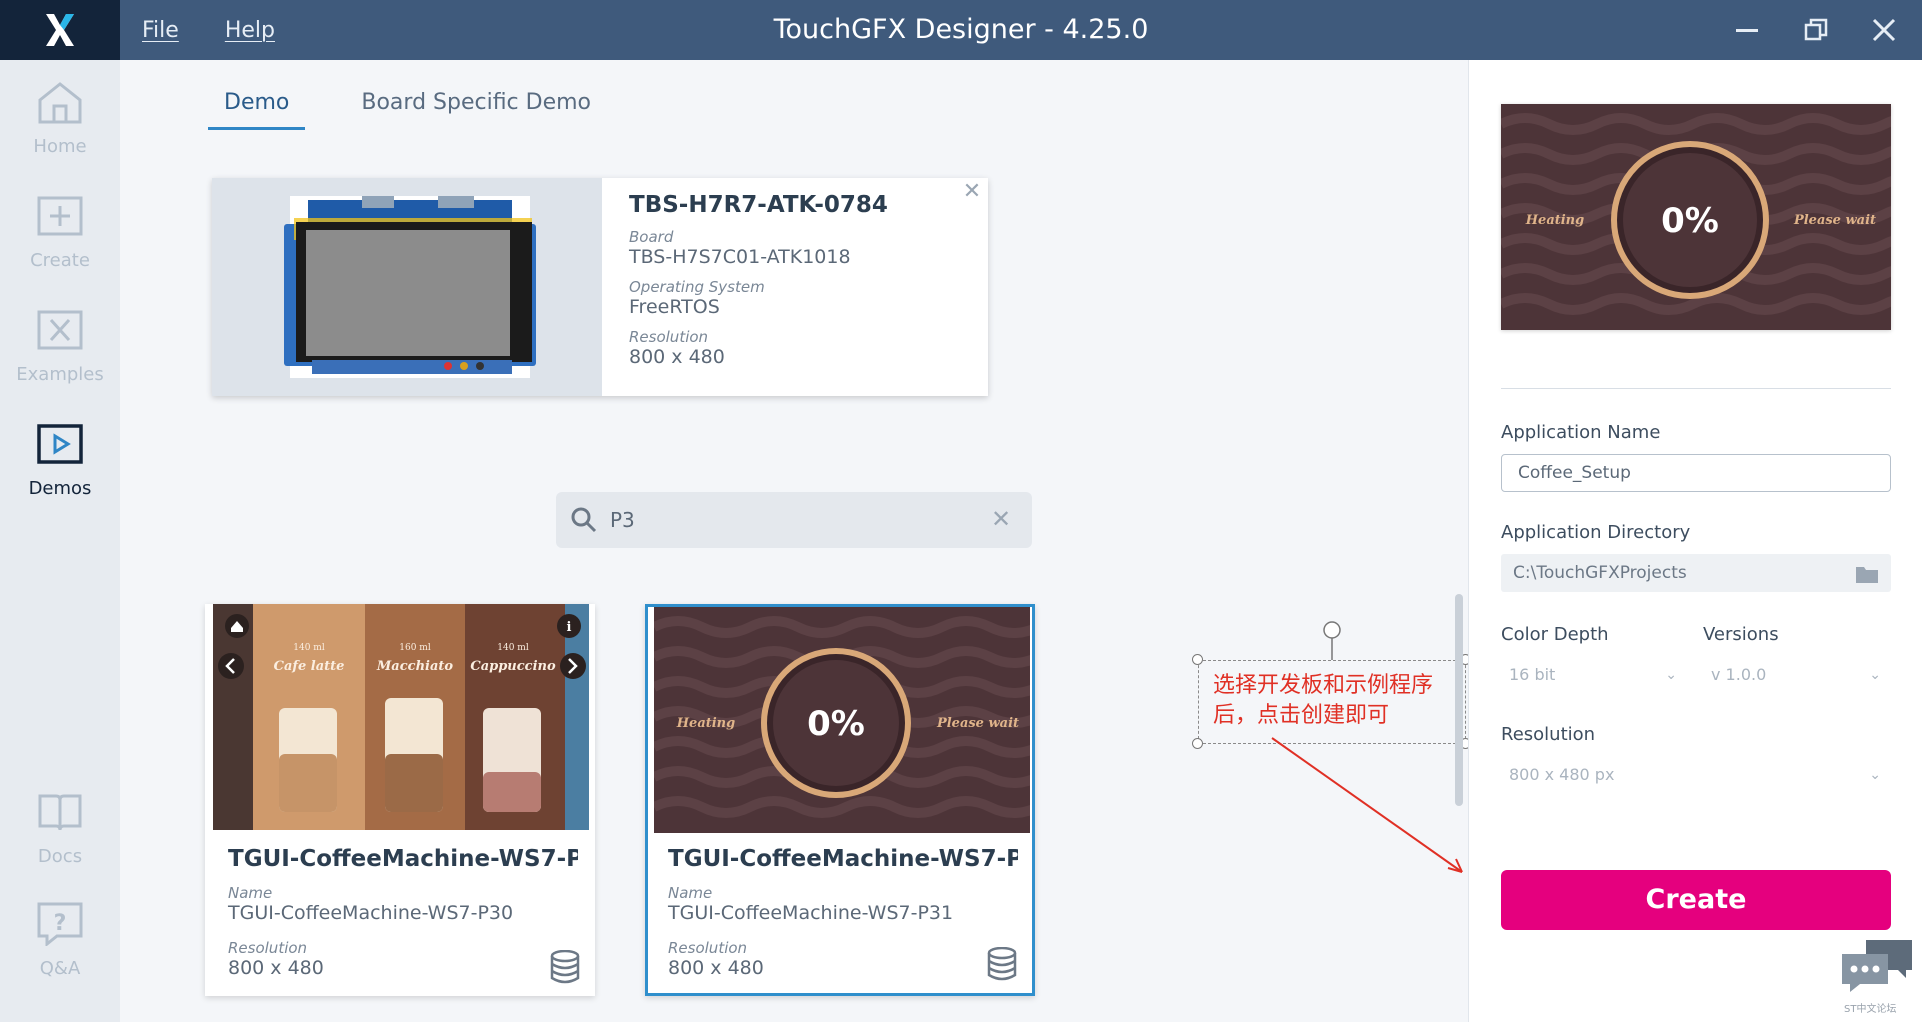 Image resolution: width=1922 pixels, height=1022 pixels. What do you see at coordinates (1323, 685) in the screenshot?
I see `annotation-line: 选择开发板和示例程序` at bounding box center [1323, 685].